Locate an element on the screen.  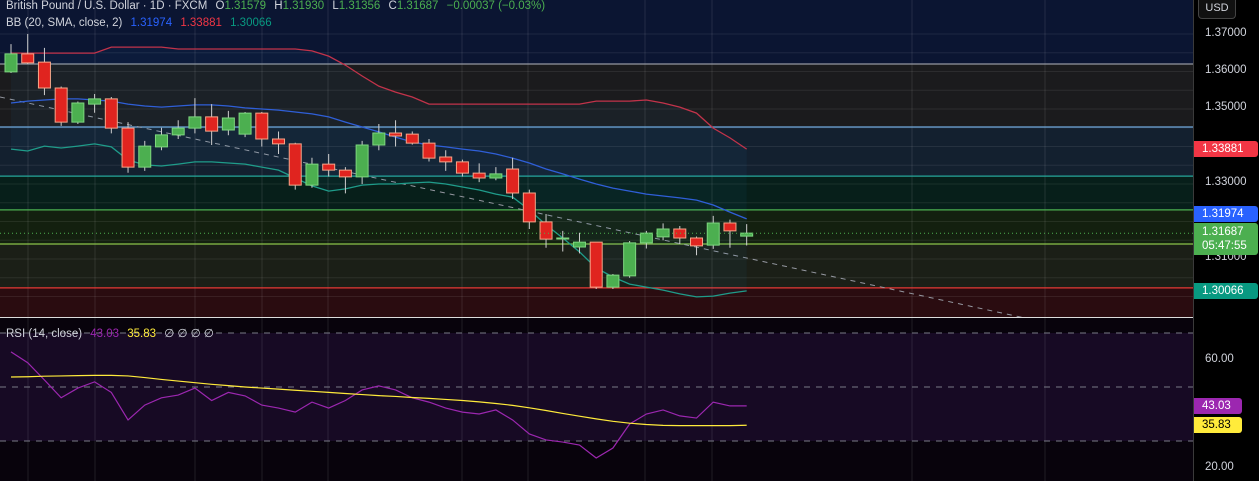
rsi-legend: RSI (14, close) 43.03 35.83 ∅ ∅ ∅ ∅ is located at coordinates (112, 333).